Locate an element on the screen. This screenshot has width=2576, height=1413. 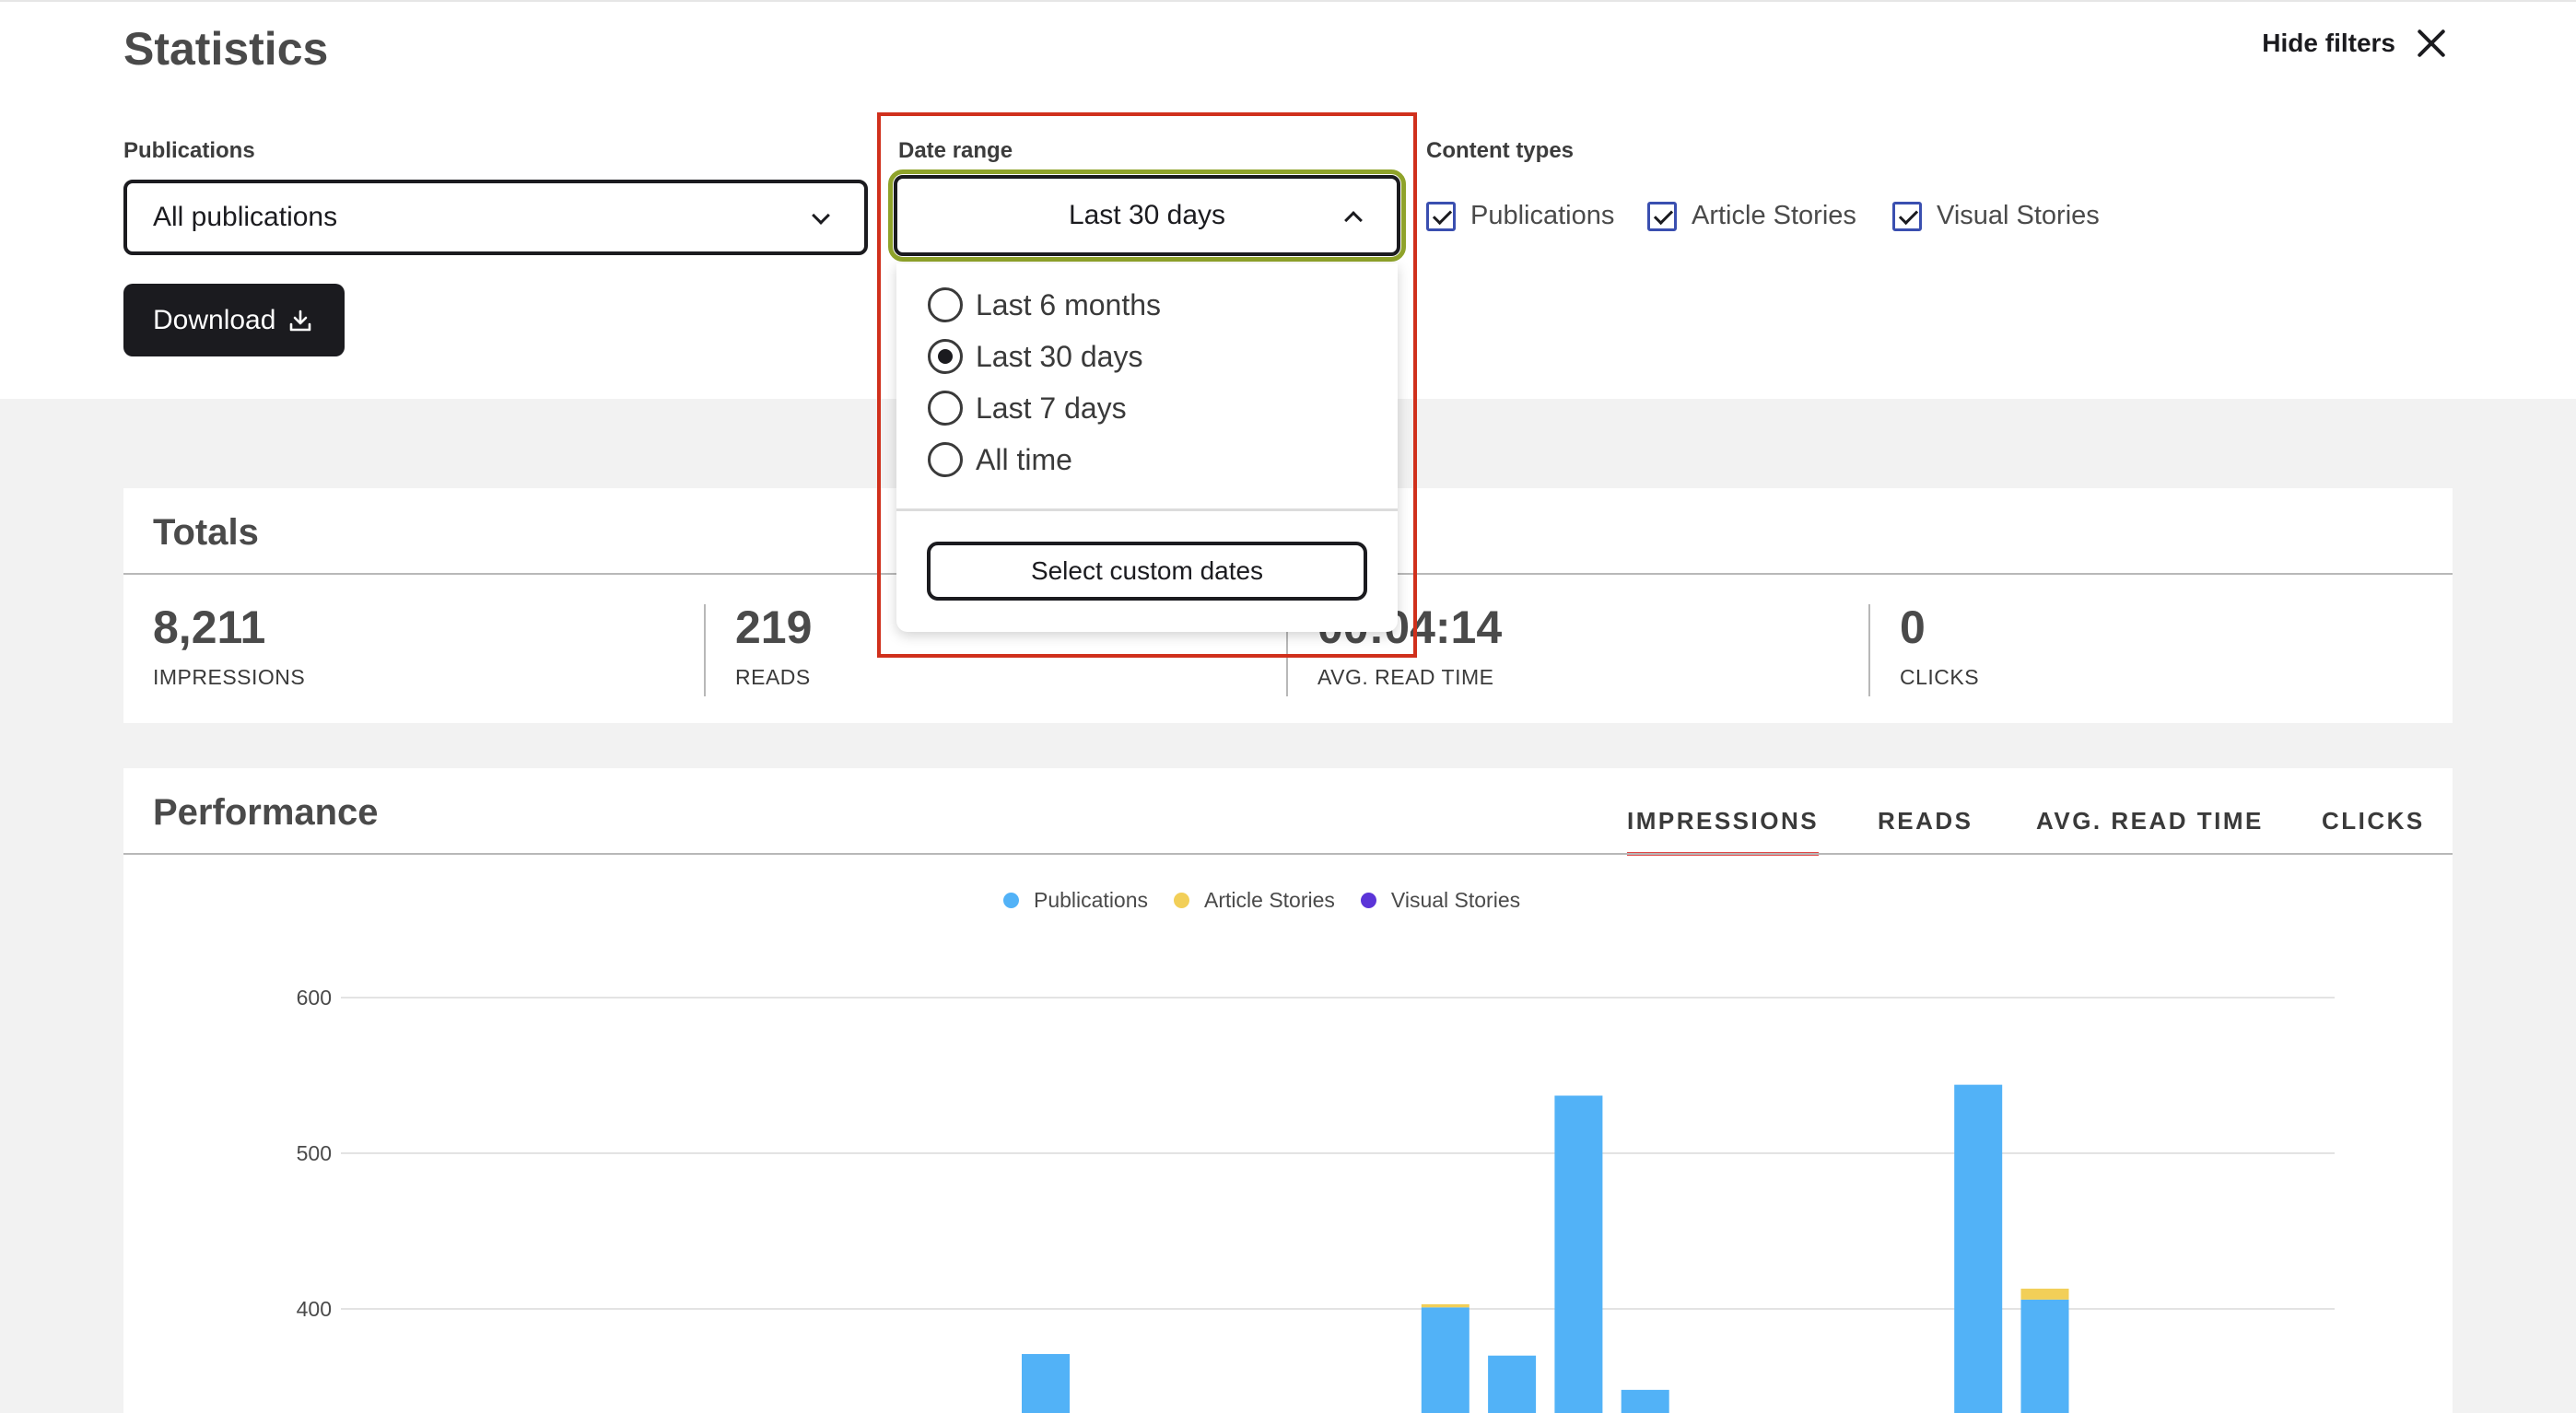
content-type-label: Publications is located at coordinates (1542, 216).